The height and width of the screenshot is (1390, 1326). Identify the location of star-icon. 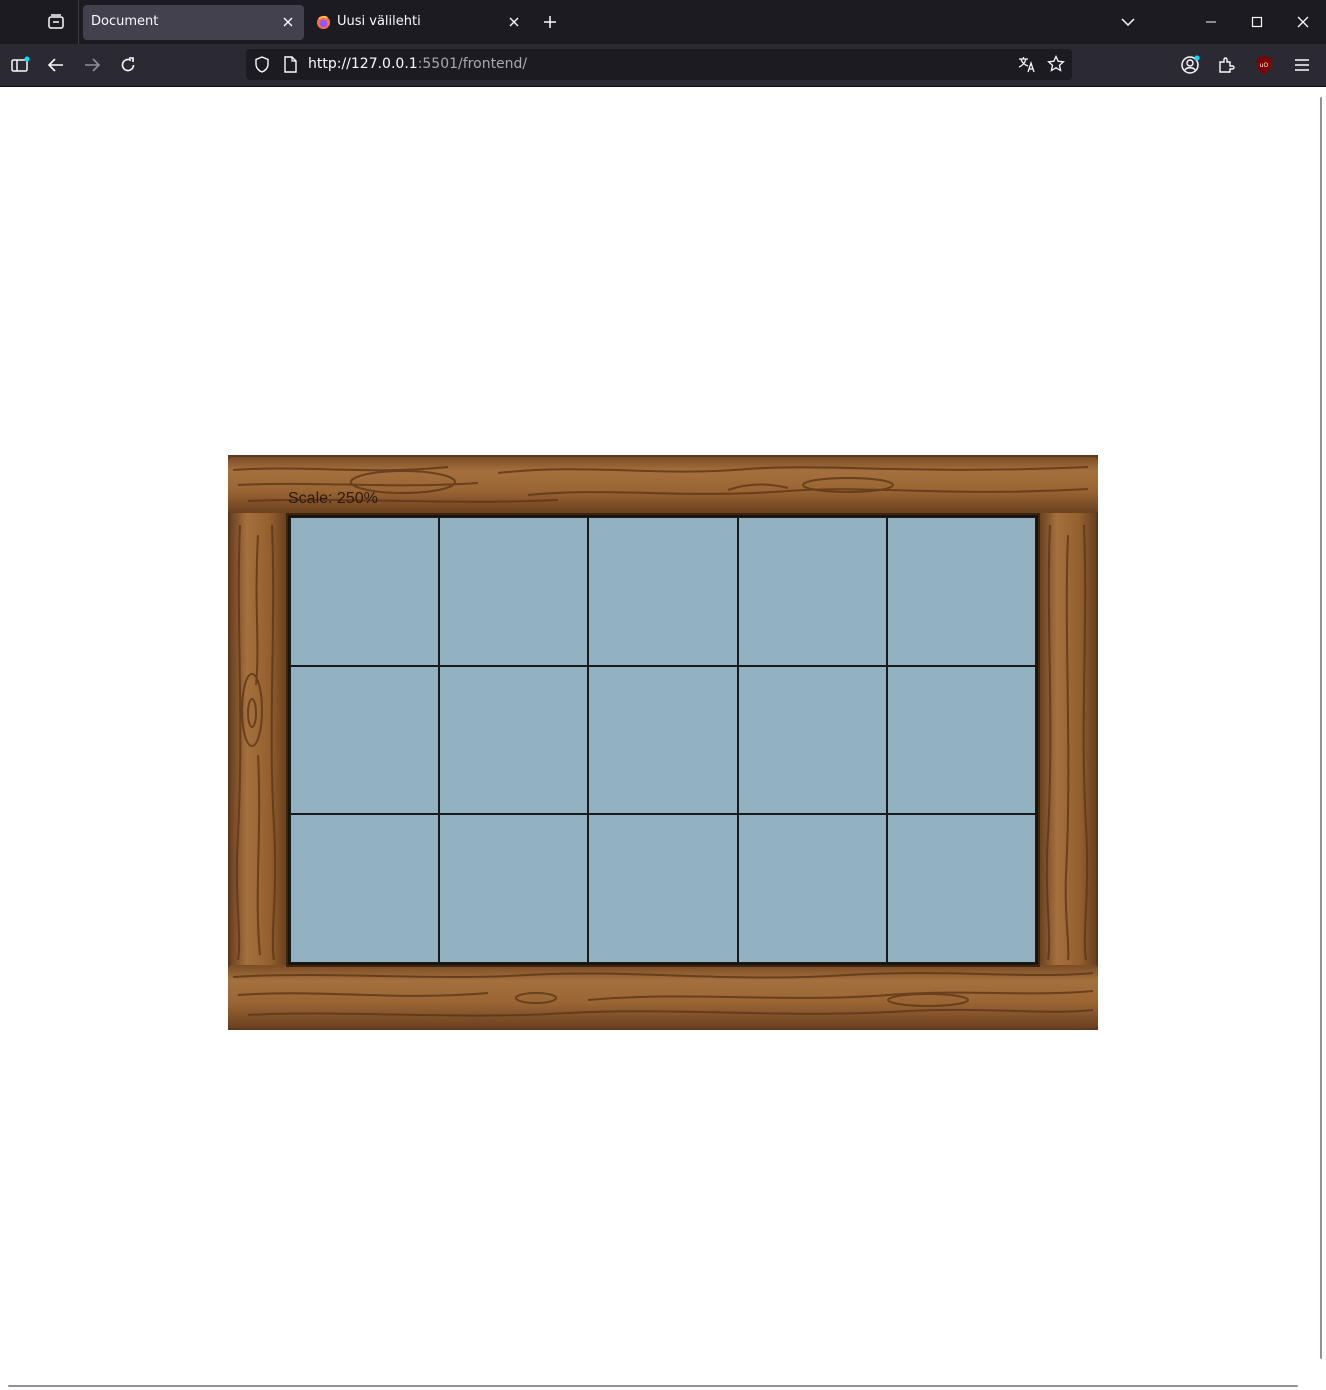
(1056, 64).